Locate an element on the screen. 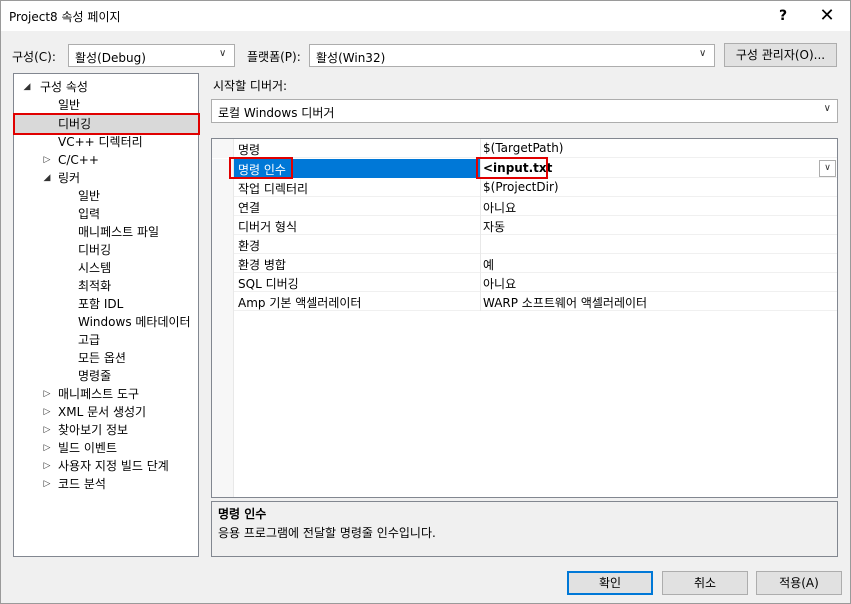 The height and width of the screenshot is (604, 851). property-row: 디버거 형식 자동 is located at coordinates (524, 225).